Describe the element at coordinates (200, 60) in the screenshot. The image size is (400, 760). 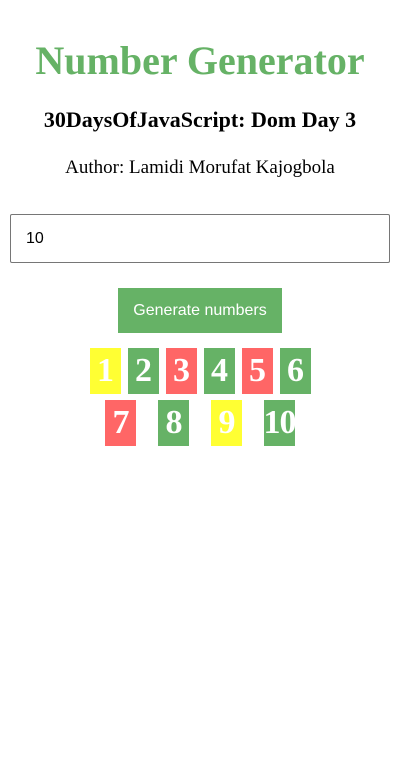
I see `page-title: Number Generator` at that location.